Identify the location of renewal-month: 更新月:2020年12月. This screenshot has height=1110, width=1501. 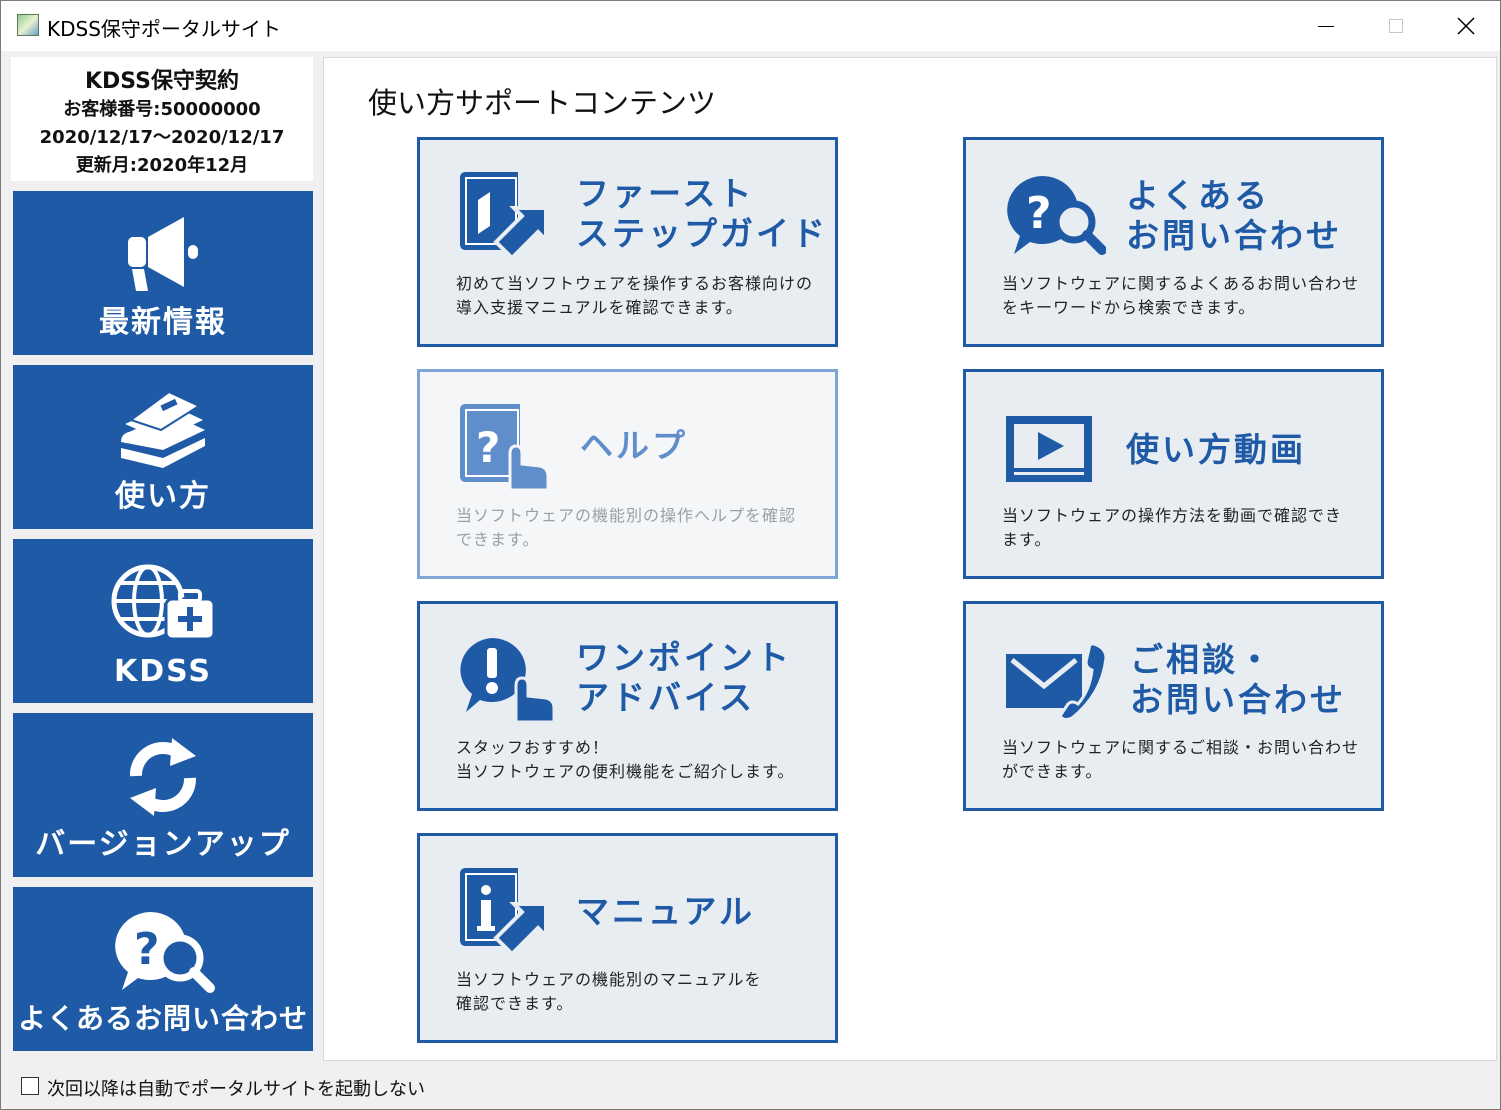
(162, 165).